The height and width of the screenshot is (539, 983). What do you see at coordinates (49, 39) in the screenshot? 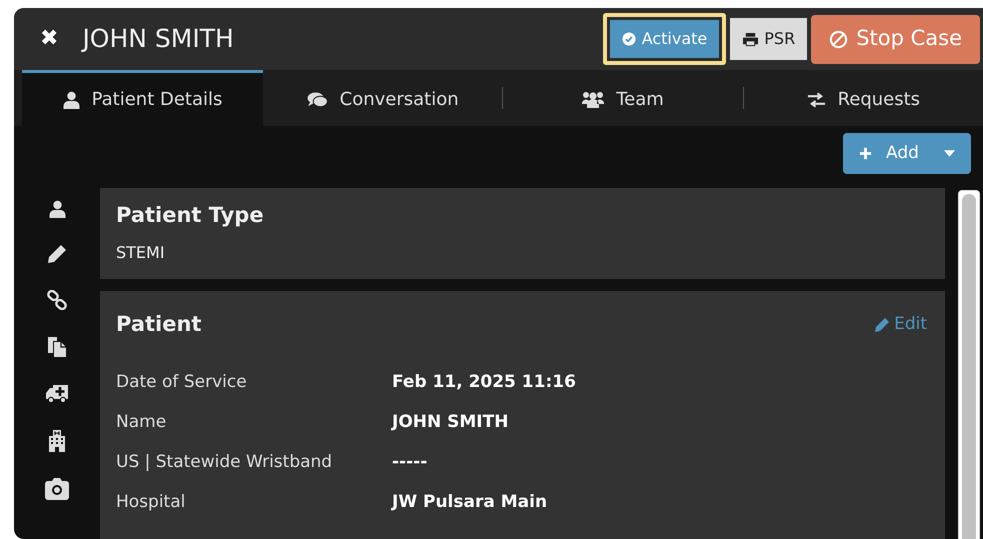
I see `close-icon: ✖` at bounding box center [49, 39].